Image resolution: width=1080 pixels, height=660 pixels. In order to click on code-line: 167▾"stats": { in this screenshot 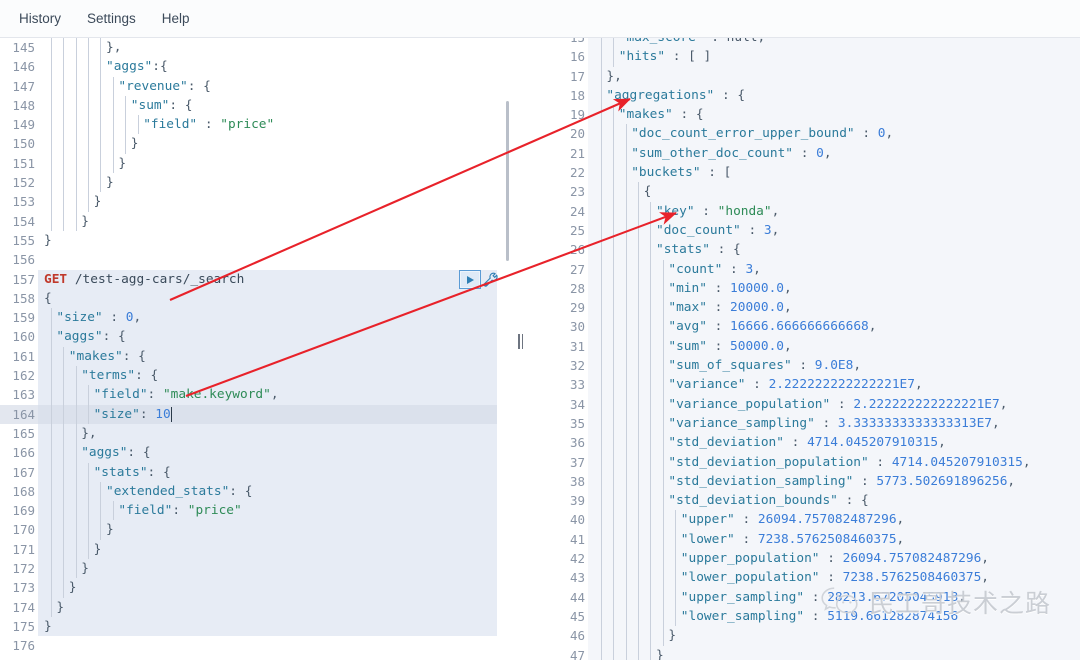, I will do `click(248, 472)`.